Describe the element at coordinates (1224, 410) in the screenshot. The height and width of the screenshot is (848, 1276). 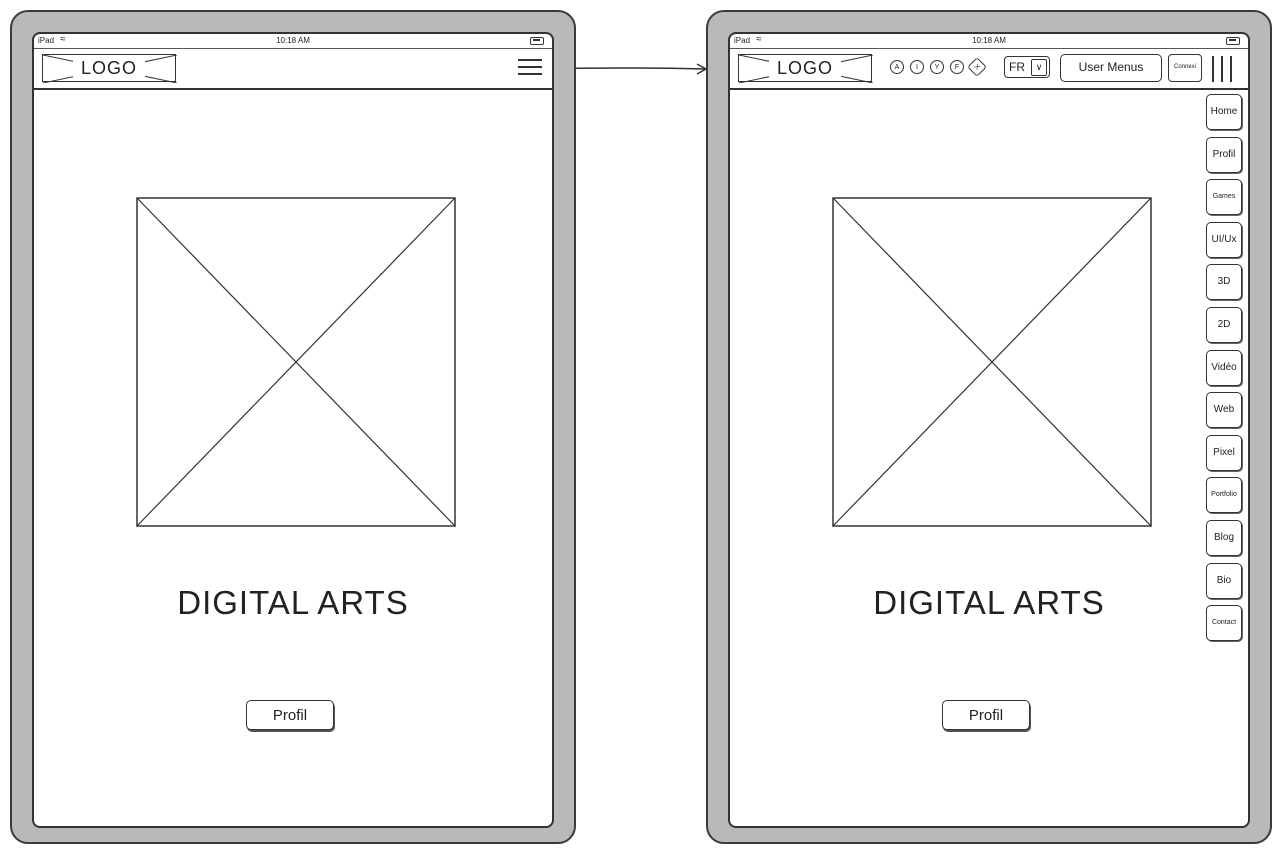
I see `side-menu-item-web: Web` at that location.